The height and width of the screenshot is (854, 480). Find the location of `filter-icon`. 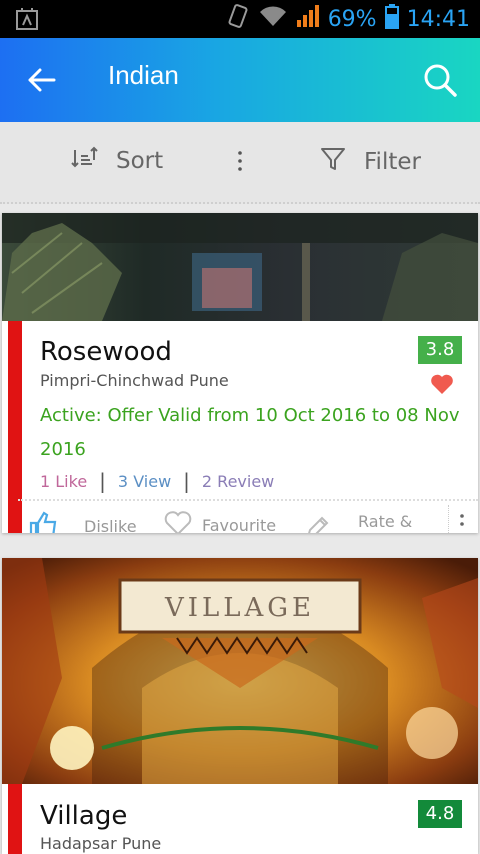

filter-icon is located at coordinates (333, 162).